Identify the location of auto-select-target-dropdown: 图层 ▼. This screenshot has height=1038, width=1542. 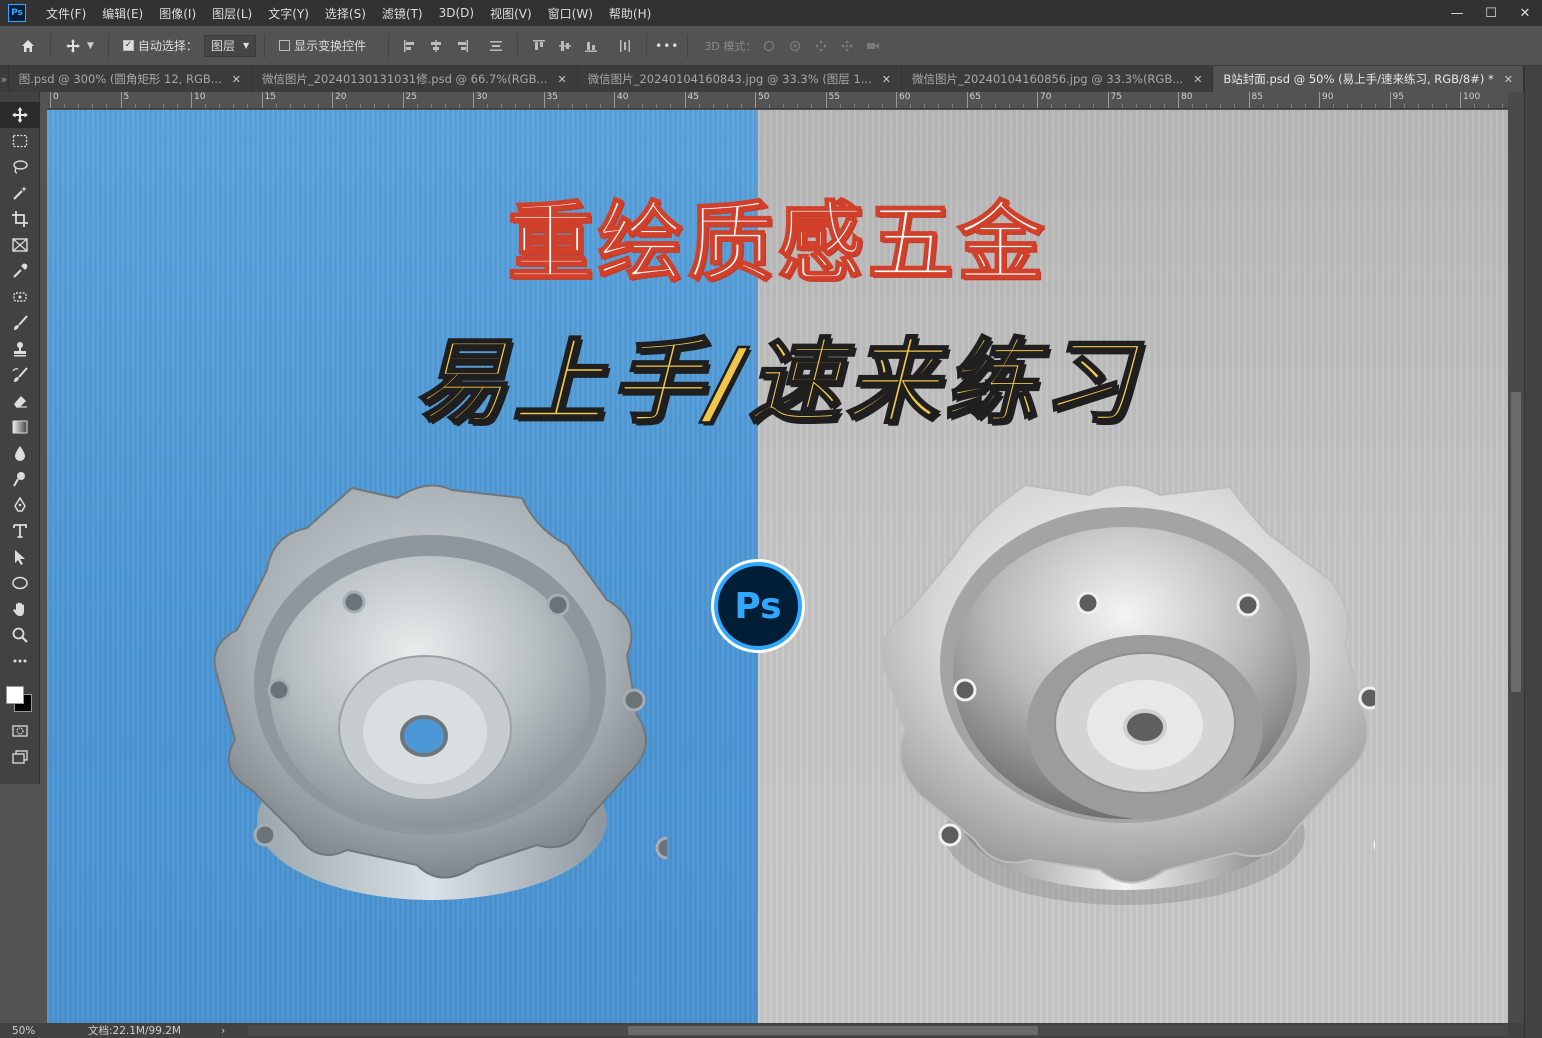
(230, 45).